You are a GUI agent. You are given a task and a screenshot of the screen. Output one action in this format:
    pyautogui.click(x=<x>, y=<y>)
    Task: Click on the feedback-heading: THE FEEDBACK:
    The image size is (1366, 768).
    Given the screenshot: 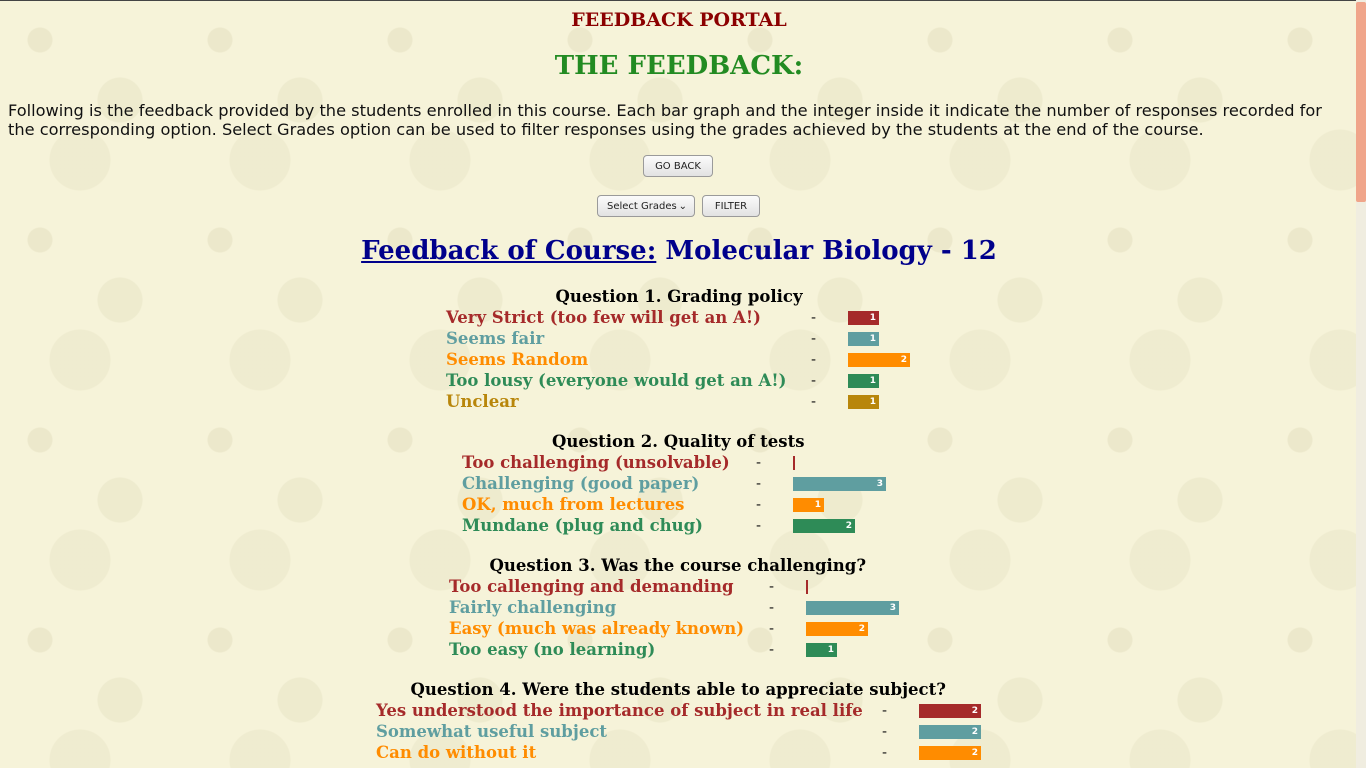 What is the action you would take?
    pyautogui.click(x=679, y=66)
    